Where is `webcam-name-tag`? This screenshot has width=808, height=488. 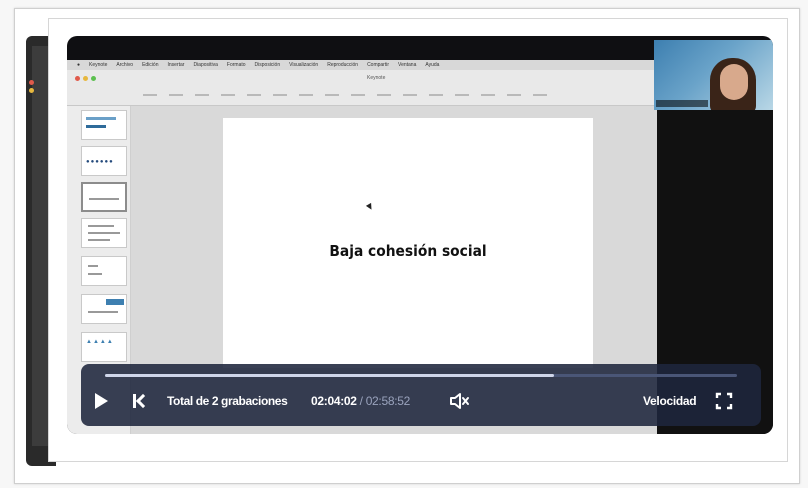
webcam-name-tag is located at coordinates (682, 103).